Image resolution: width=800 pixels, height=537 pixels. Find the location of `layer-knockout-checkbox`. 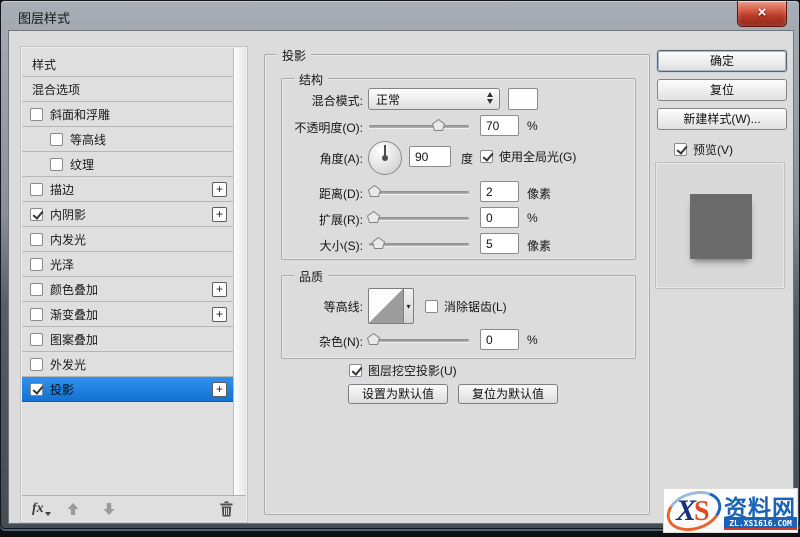

layer-knockout-checkbox is located at coordinates (355, 370).